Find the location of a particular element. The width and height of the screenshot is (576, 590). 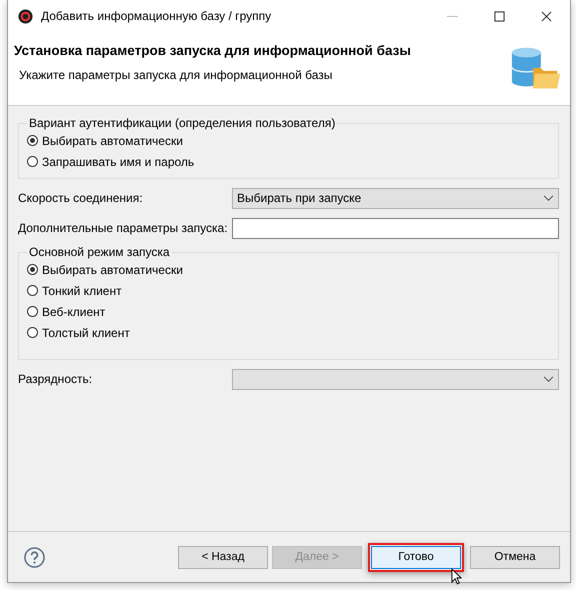

radio-option: Толстый клиент is located at coordinates (78, 332).